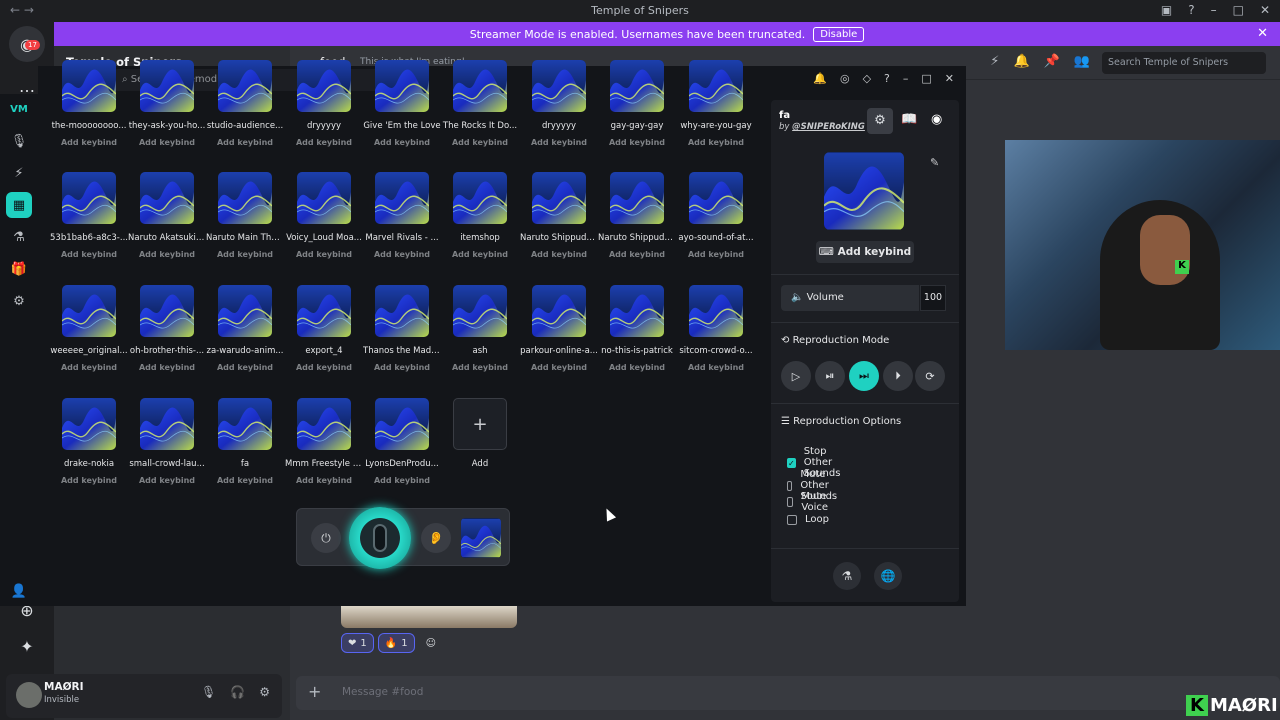 The width and height of the screenshot is (1280, 720). I want to click on effects-icon: ⚡, so click(19, 173).